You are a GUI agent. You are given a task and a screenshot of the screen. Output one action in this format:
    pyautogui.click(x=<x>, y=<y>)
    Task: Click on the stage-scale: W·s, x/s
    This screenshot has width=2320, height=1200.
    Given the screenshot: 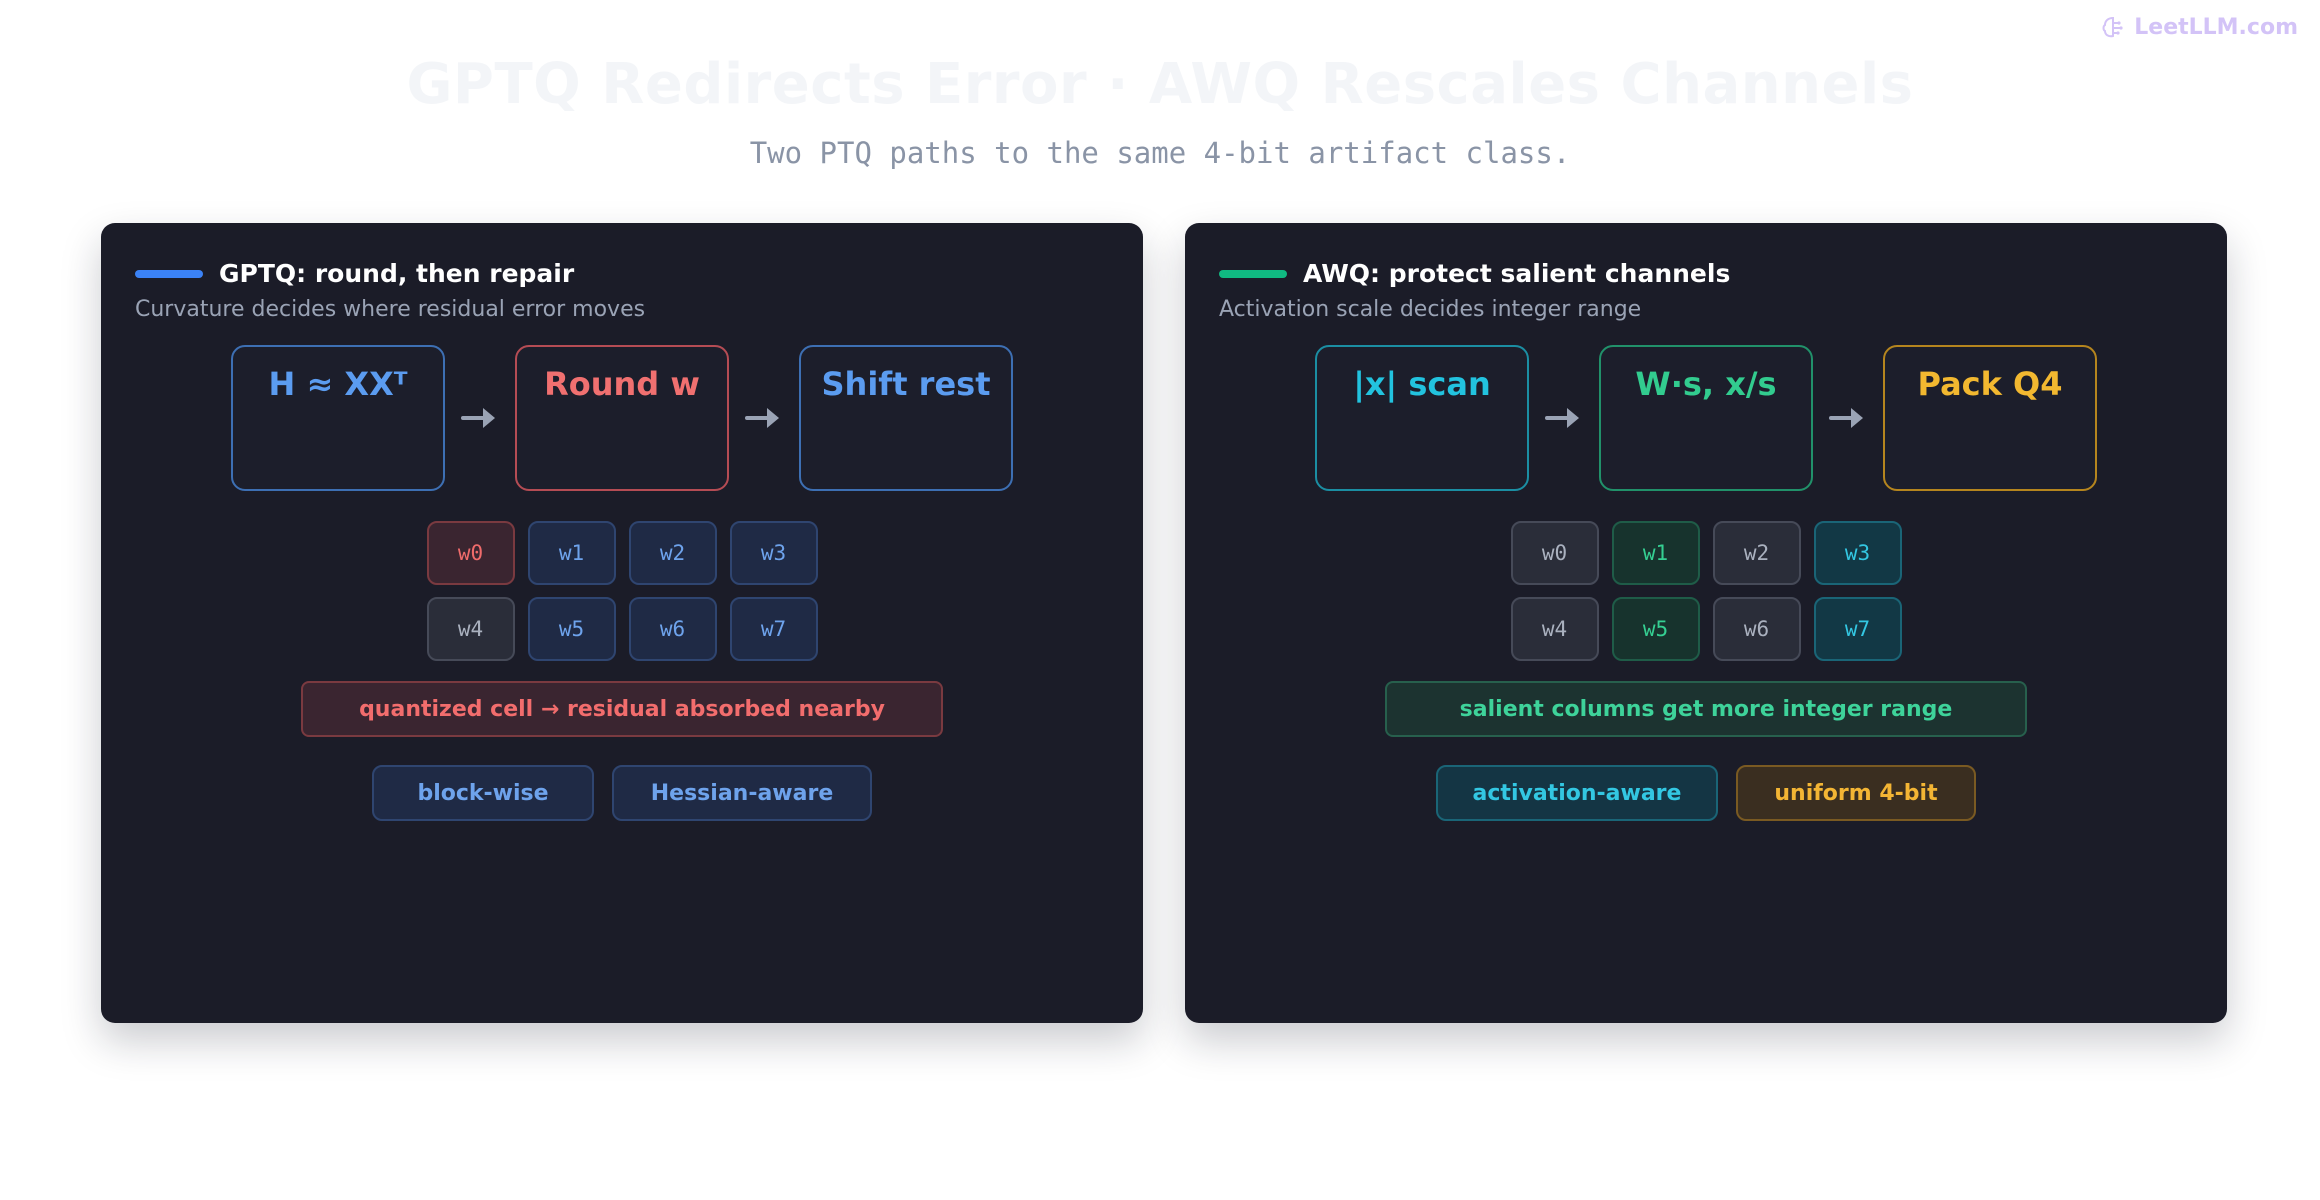 What is the action you would take?
    pyautogui.click(x=1706, y=418)
    